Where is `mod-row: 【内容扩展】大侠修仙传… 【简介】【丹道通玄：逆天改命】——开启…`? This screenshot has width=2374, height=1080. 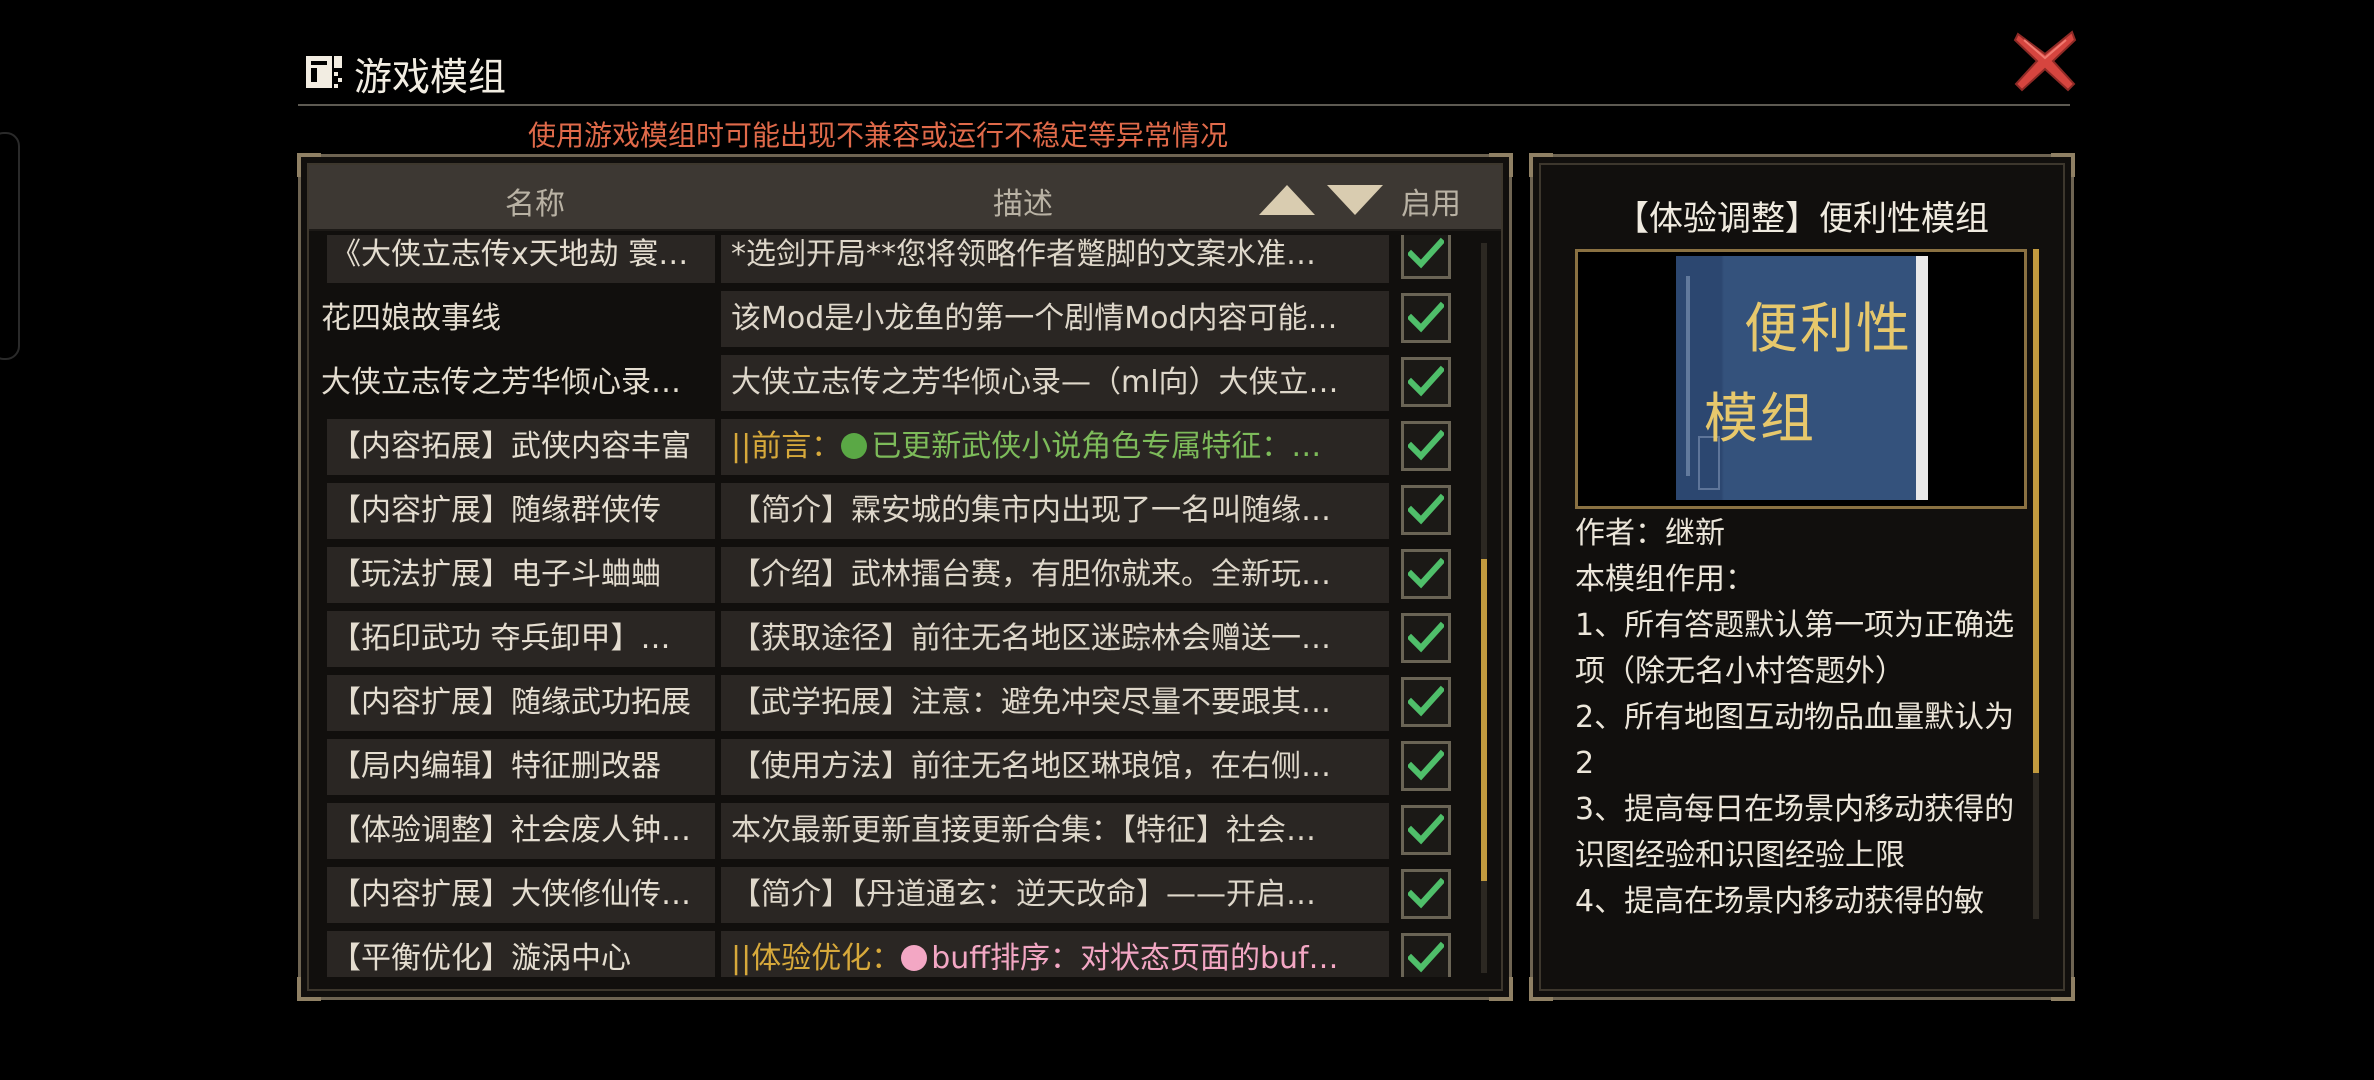 mod-row: 【内容扩展】大侠修仙传… 【简介】【丹道通玄：逆天改命】——开启… is located at coordinates (897, 895).